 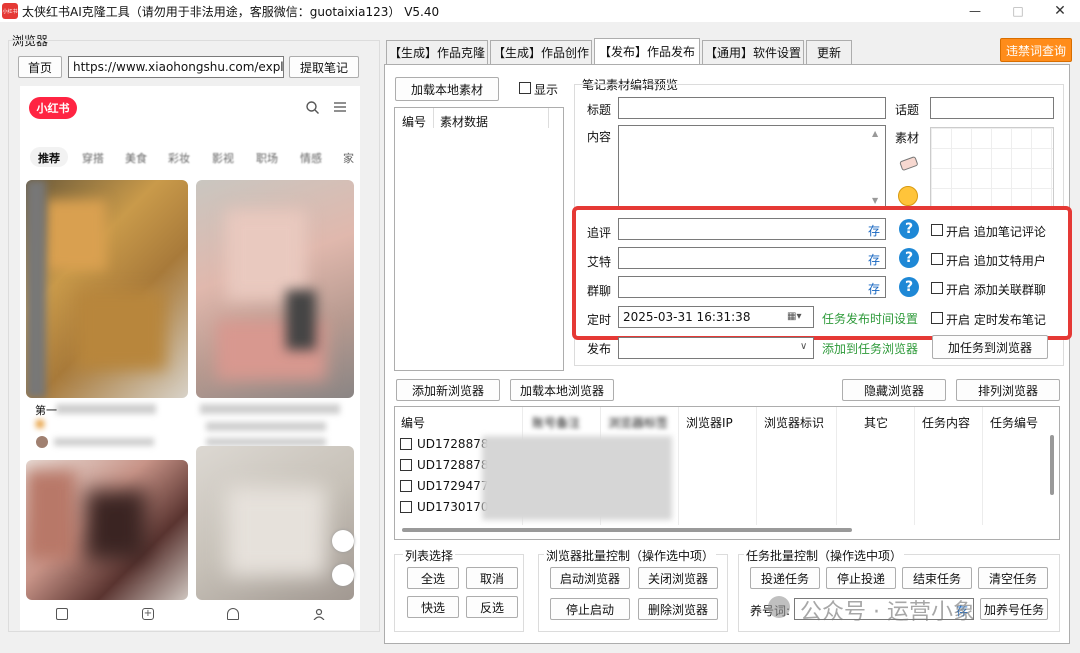 What do you see at coordinates (990, 347) in the screenshot?
I see `add-task-to-browser-button: 加任务到浏览器` at bounding box center [990, 347].